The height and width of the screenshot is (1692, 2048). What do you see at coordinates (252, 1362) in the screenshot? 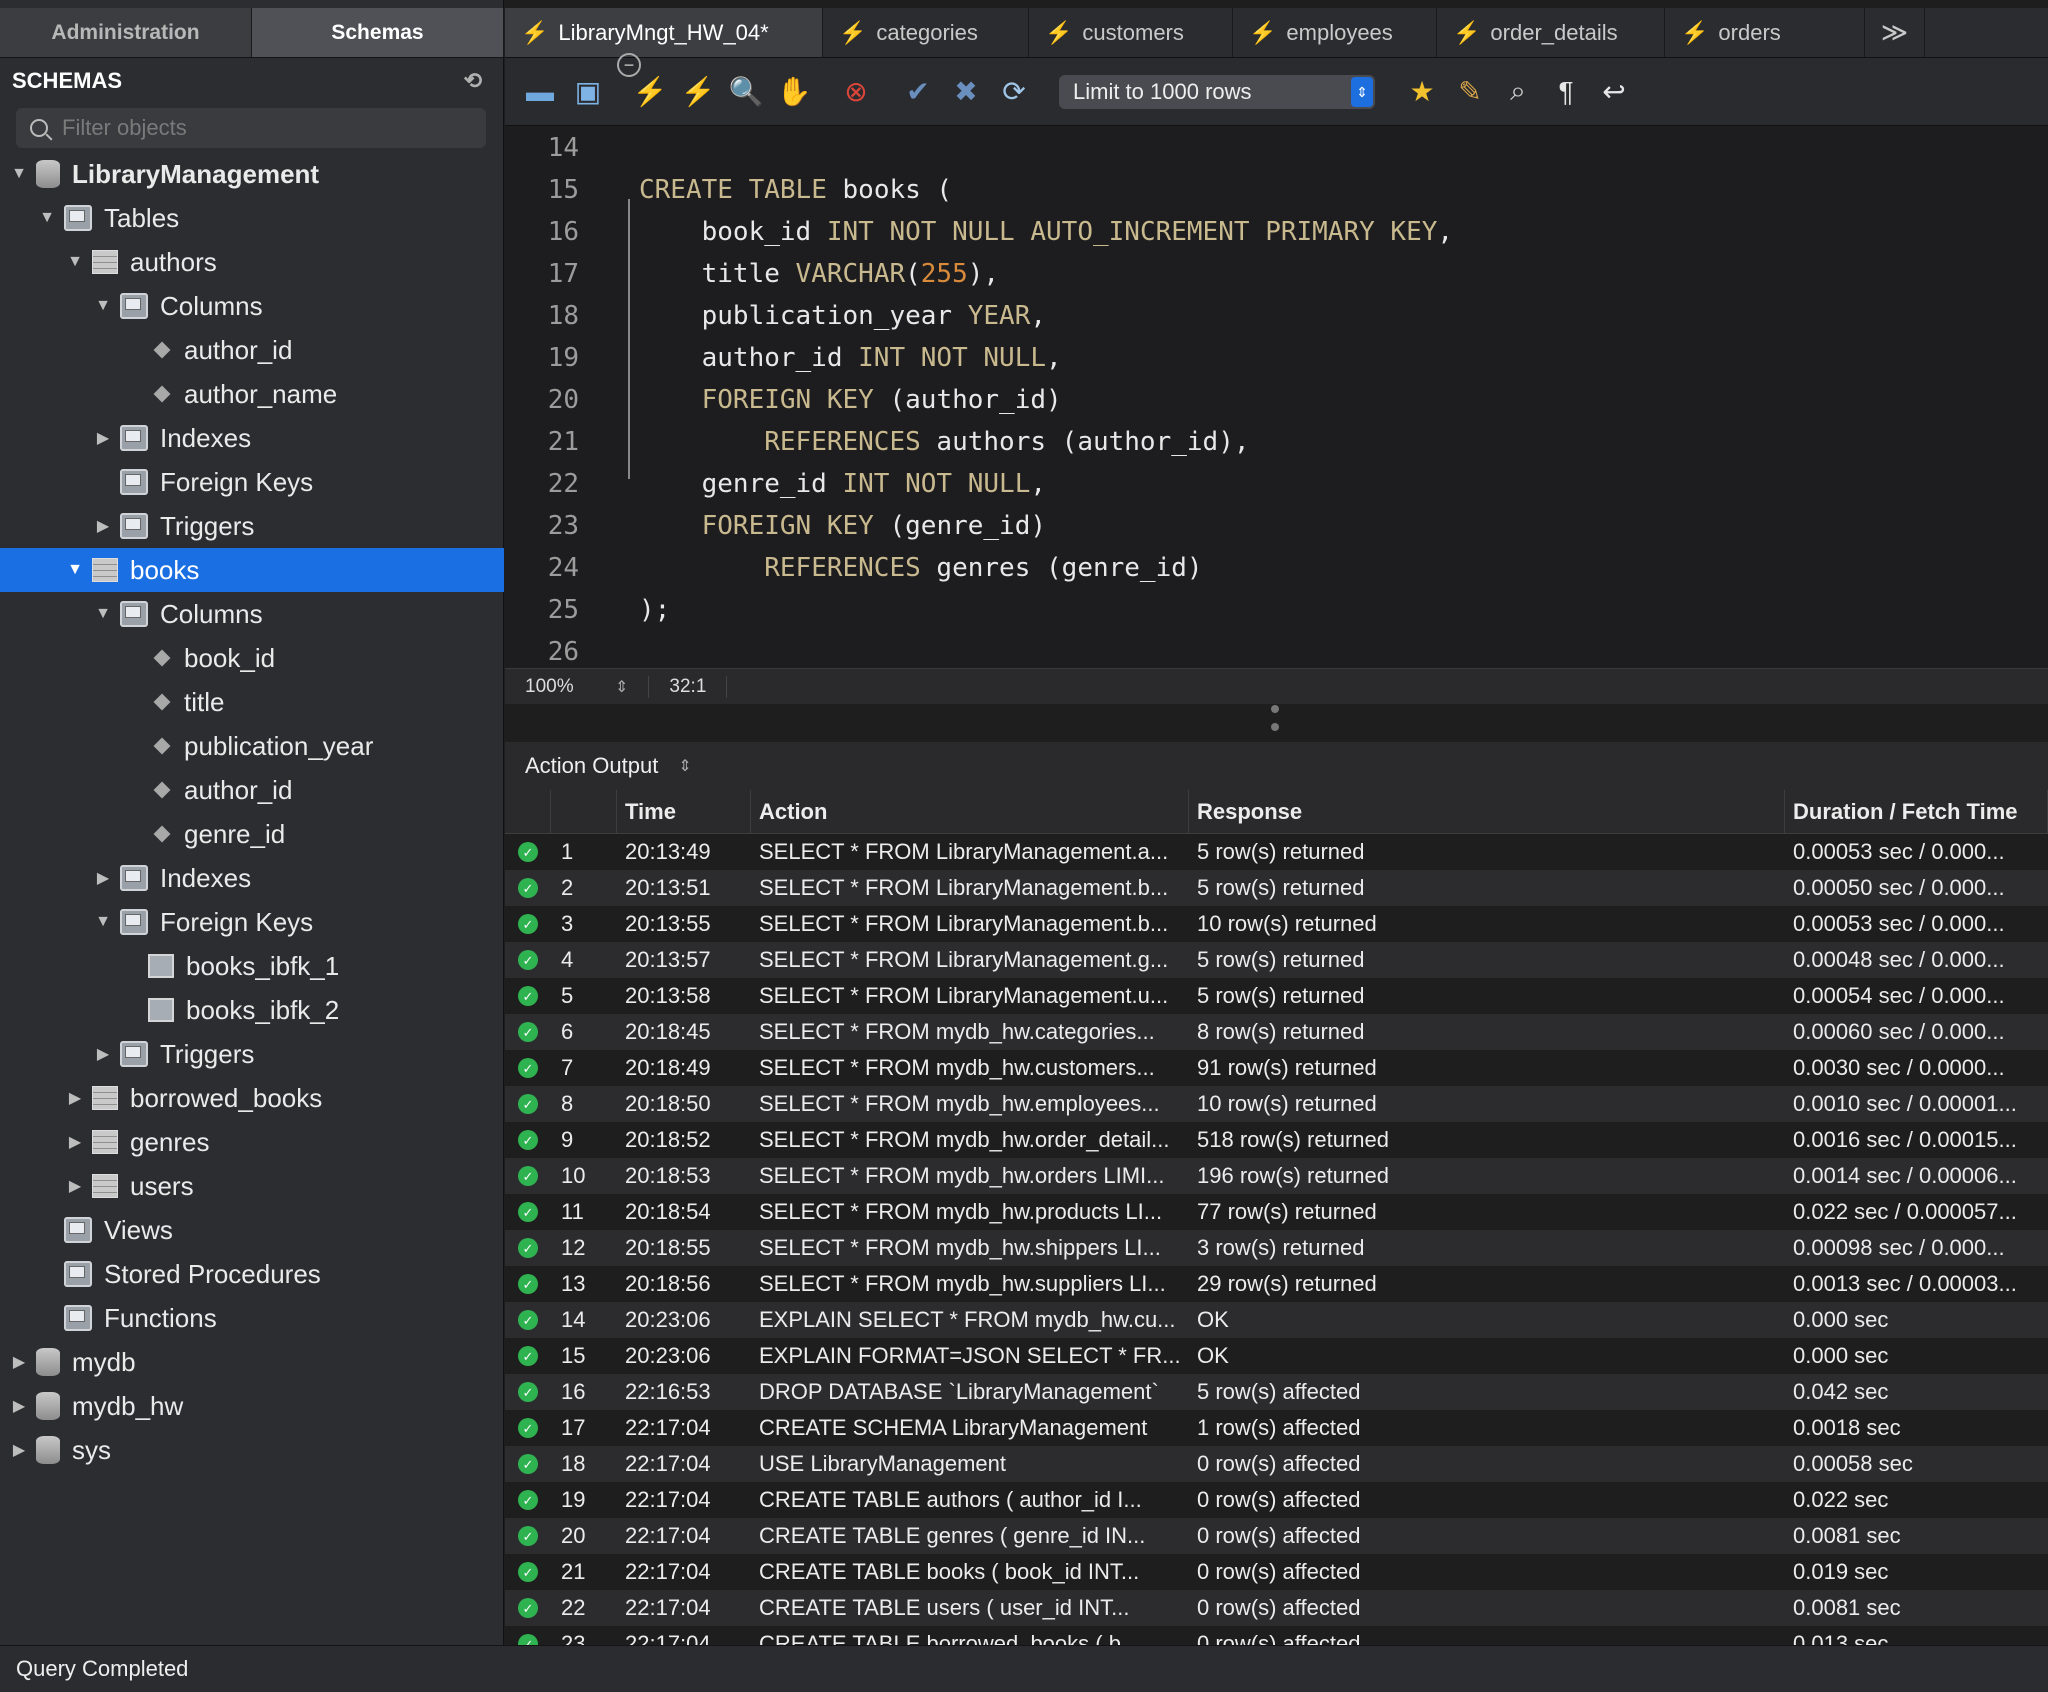
I see `tree-item-mydb: ▶ mydb` at bounding box center [252, 1362].